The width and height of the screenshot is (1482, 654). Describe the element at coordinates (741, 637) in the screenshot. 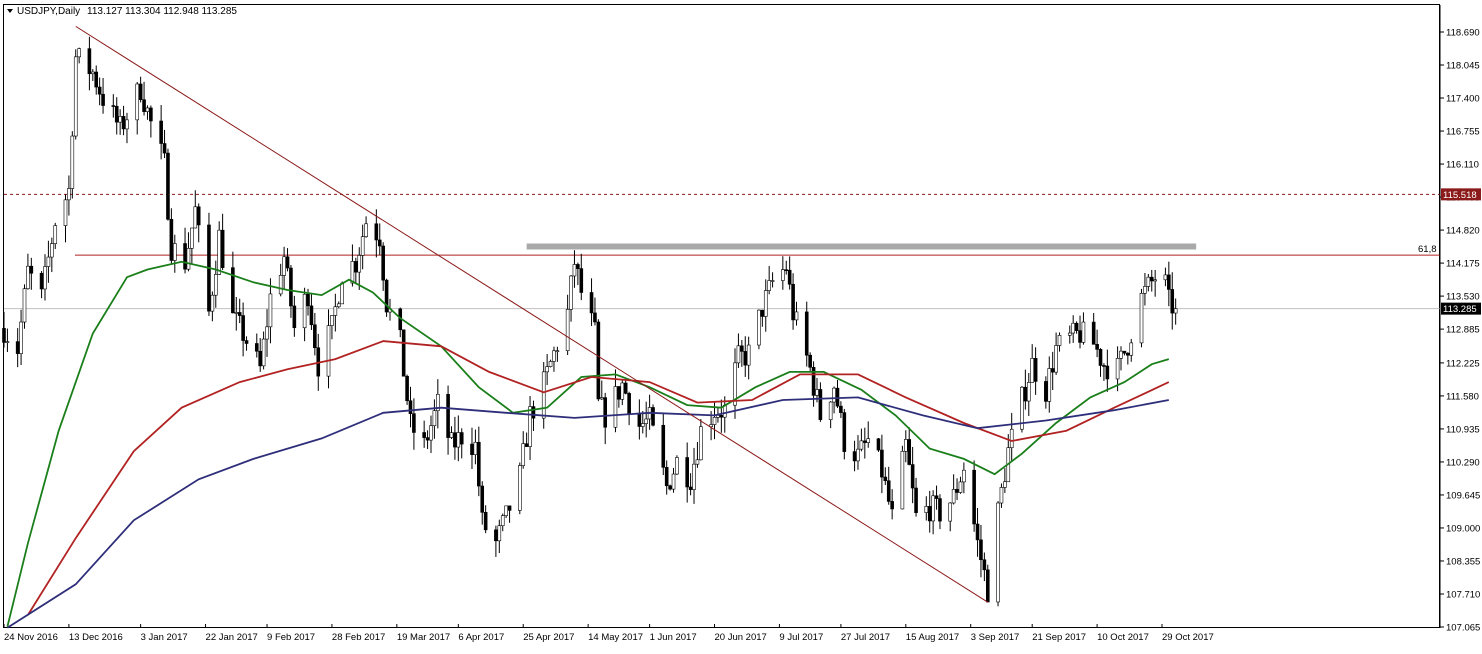

I see `x-tick-label: 20 Jun 2017` at that location.